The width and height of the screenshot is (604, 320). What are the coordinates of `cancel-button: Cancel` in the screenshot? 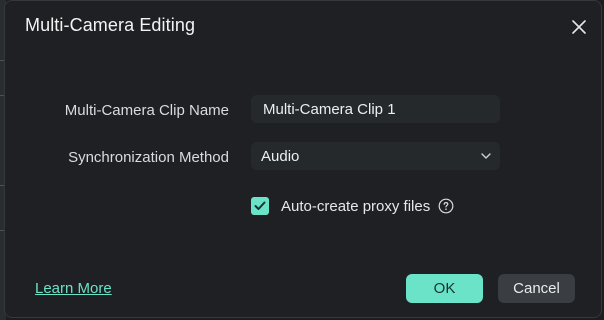 It's located at (536, 288).